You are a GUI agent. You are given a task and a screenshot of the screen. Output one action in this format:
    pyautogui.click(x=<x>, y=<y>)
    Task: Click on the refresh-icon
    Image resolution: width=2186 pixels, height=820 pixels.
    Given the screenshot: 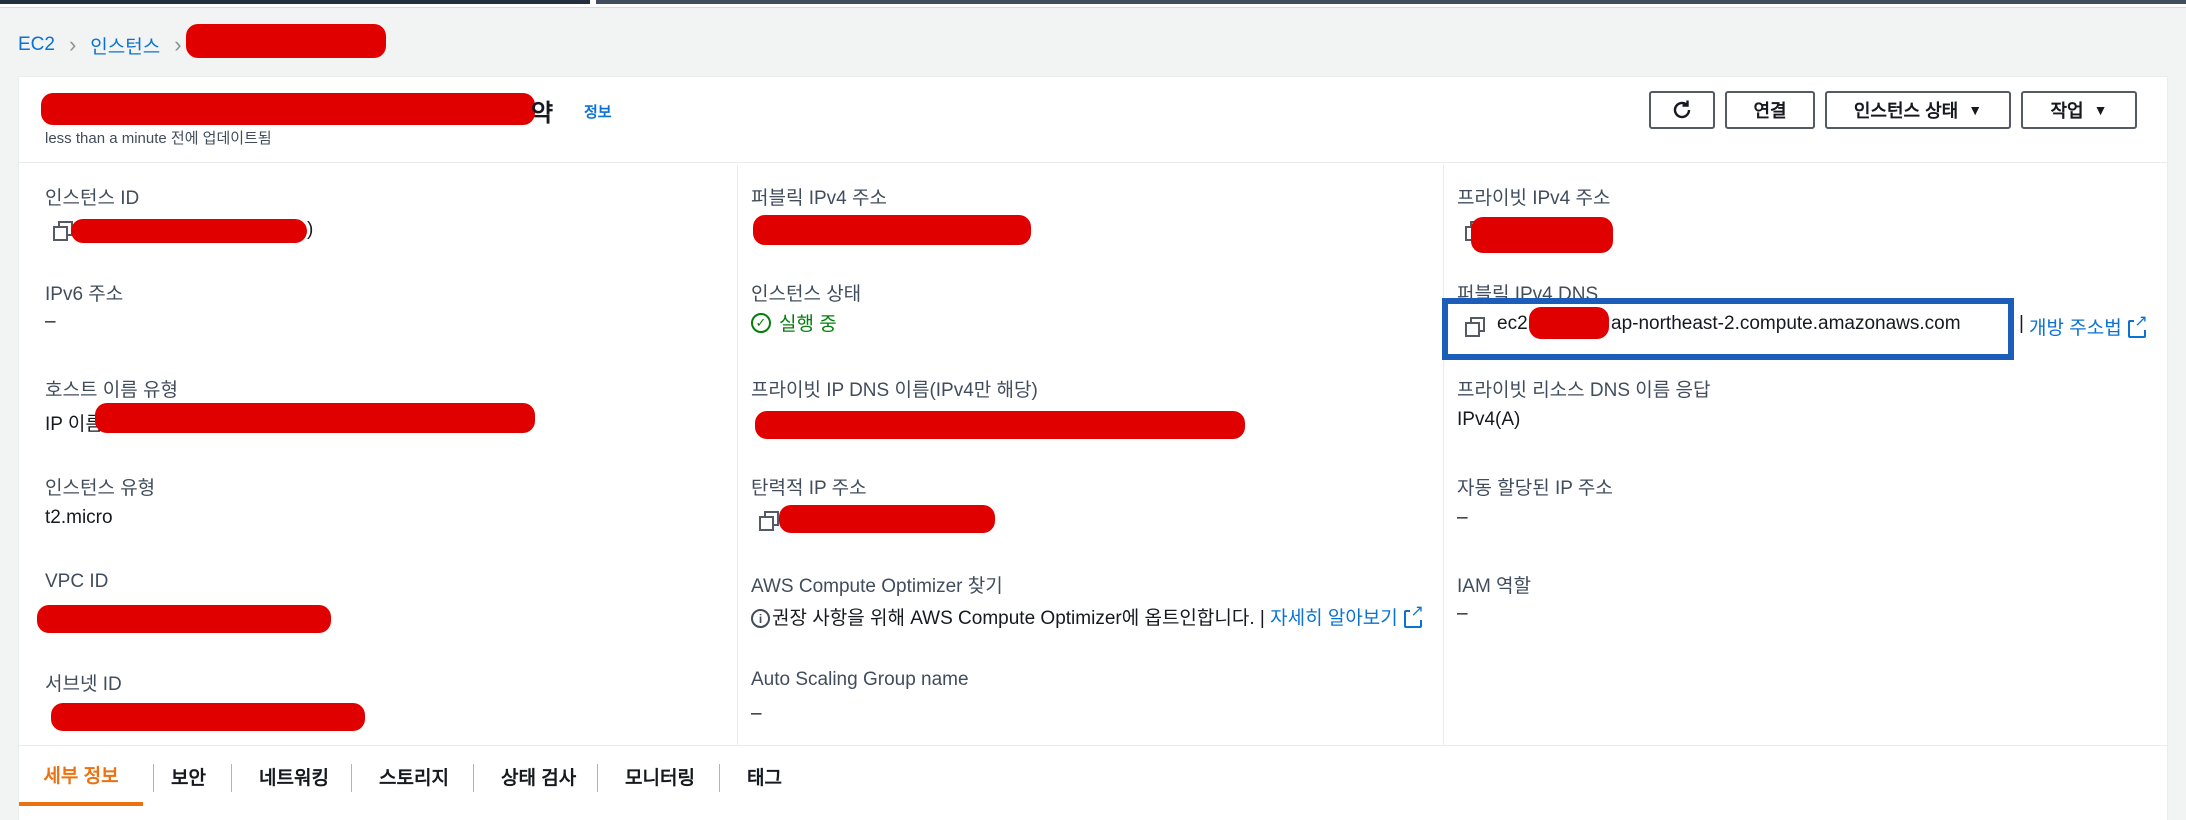 What is the action you would take?
    pyautogui.click(x=1682, y=109)
    